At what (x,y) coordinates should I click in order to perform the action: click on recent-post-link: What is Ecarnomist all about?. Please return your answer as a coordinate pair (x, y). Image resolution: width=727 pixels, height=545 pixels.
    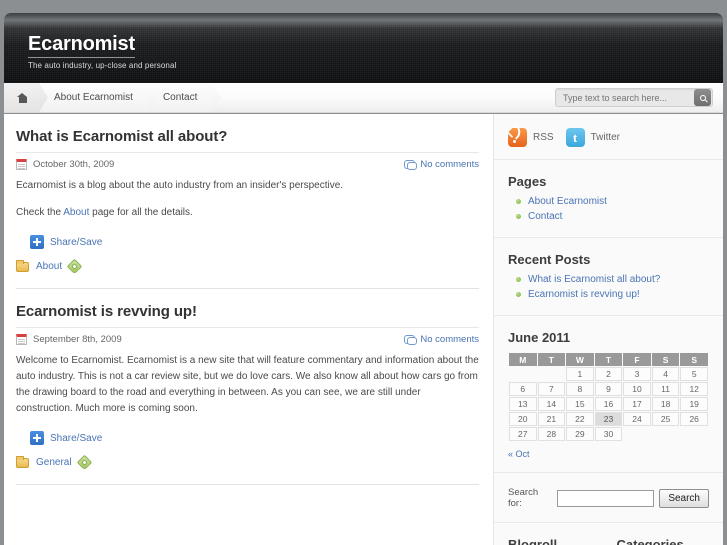
    Looking at the image, I should click on (594, 279).